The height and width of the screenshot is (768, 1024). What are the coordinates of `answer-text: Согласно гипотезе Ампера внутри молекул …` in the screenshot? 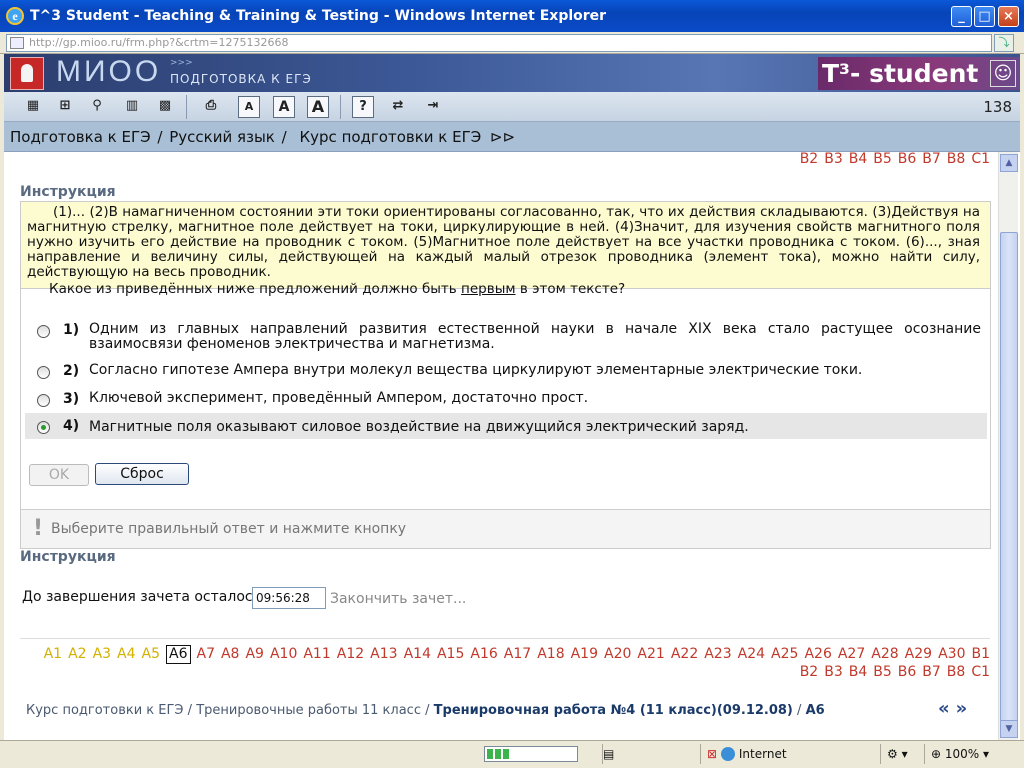 It's located at (476, 370).